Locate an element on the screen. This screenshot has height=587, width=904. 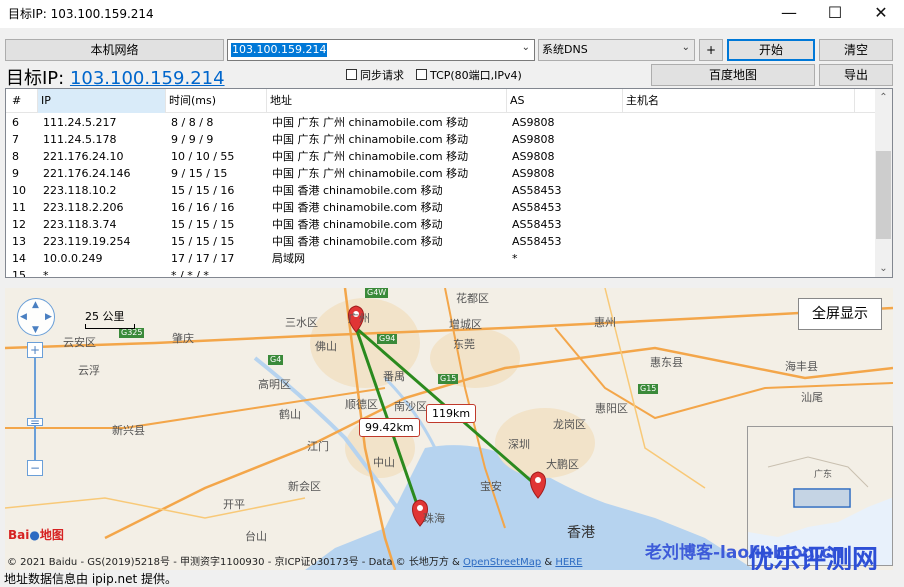
export-button: 导出 is located at coordinates (856, 75).